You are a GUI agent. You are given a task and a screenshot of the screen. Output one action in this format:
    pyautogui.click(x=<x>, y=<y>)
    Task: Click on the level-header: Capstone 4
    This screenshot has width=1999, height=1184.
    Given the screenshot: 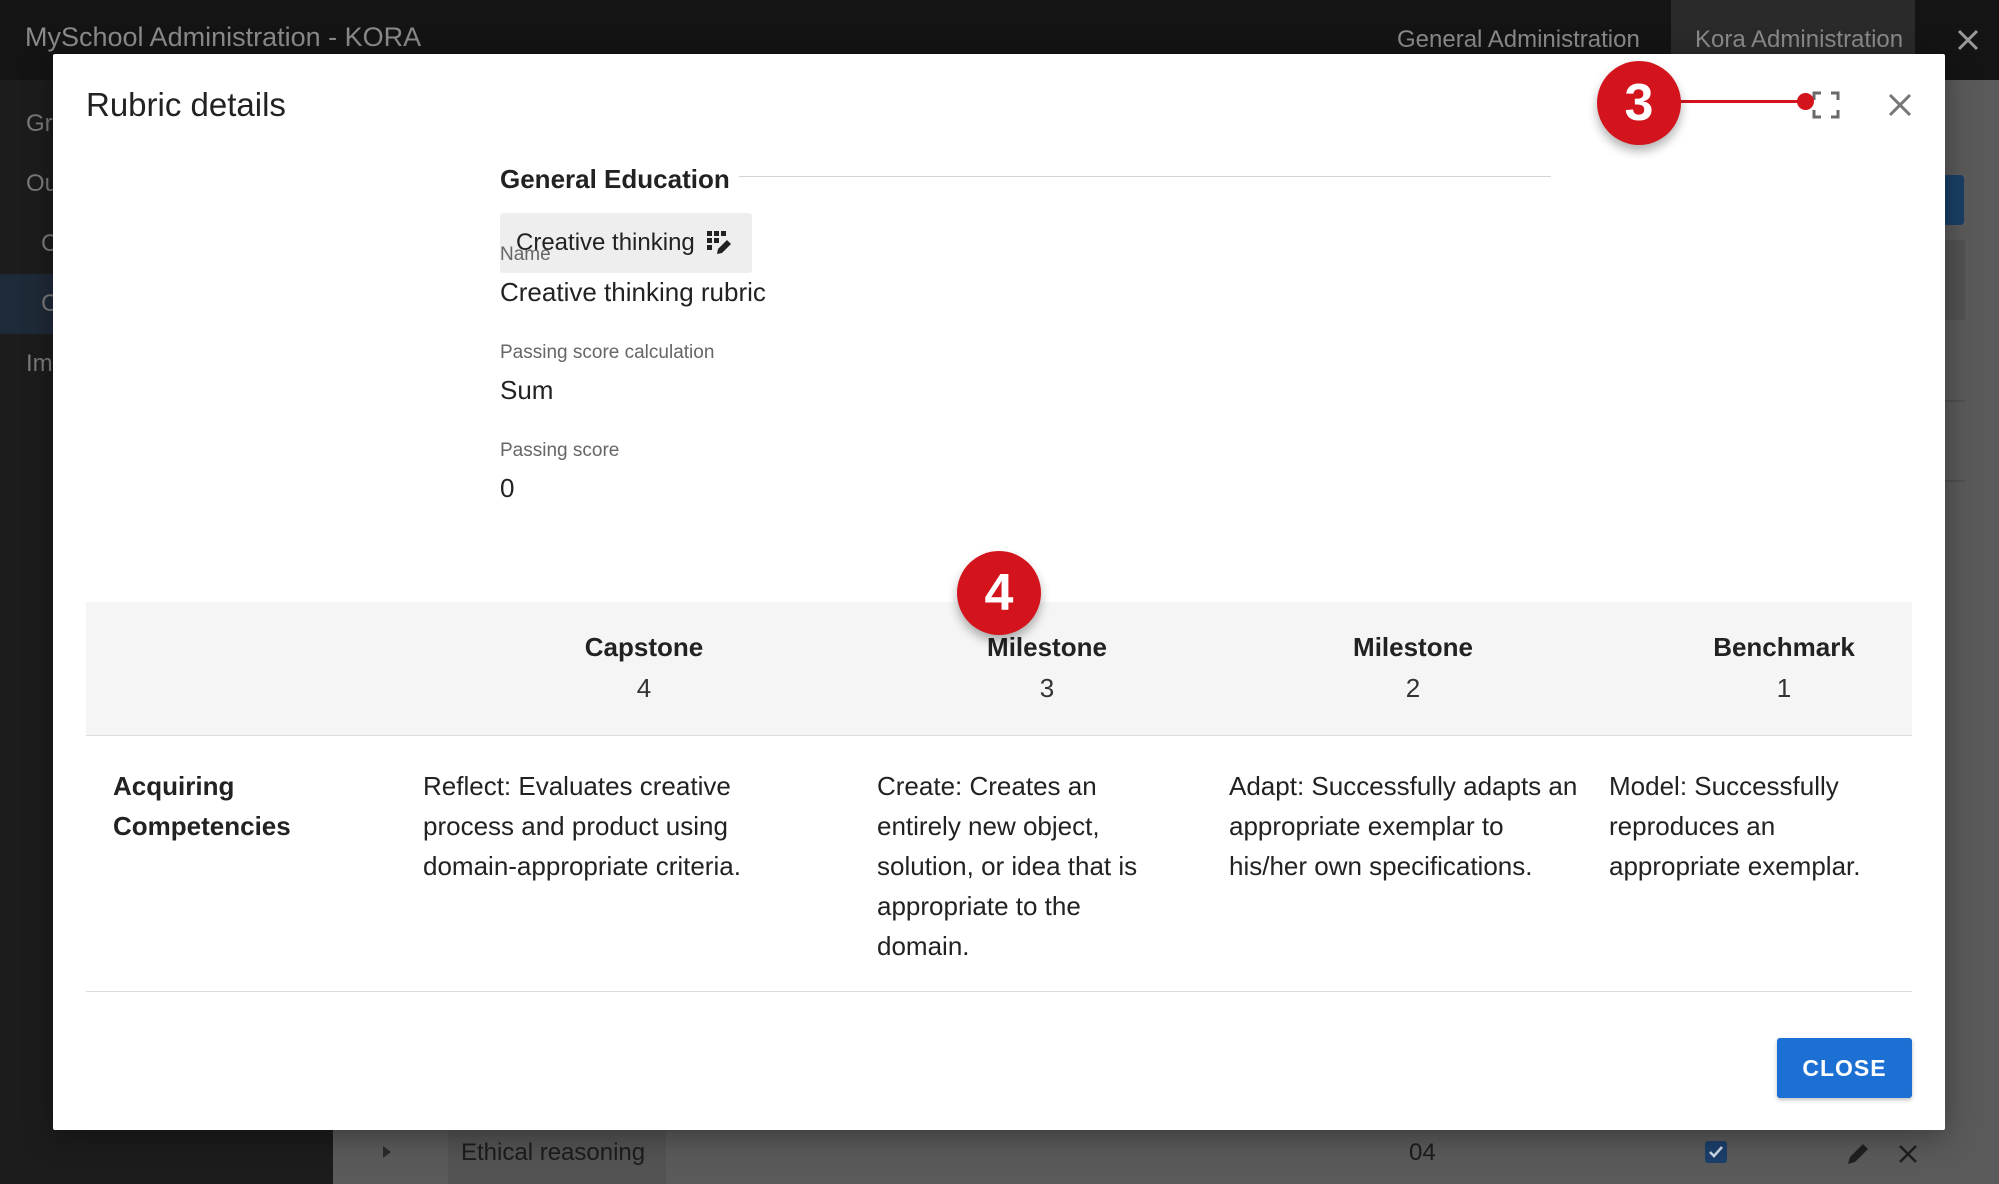 What is the action you would take?
    pyautogui.click(x=644, y=668)
    